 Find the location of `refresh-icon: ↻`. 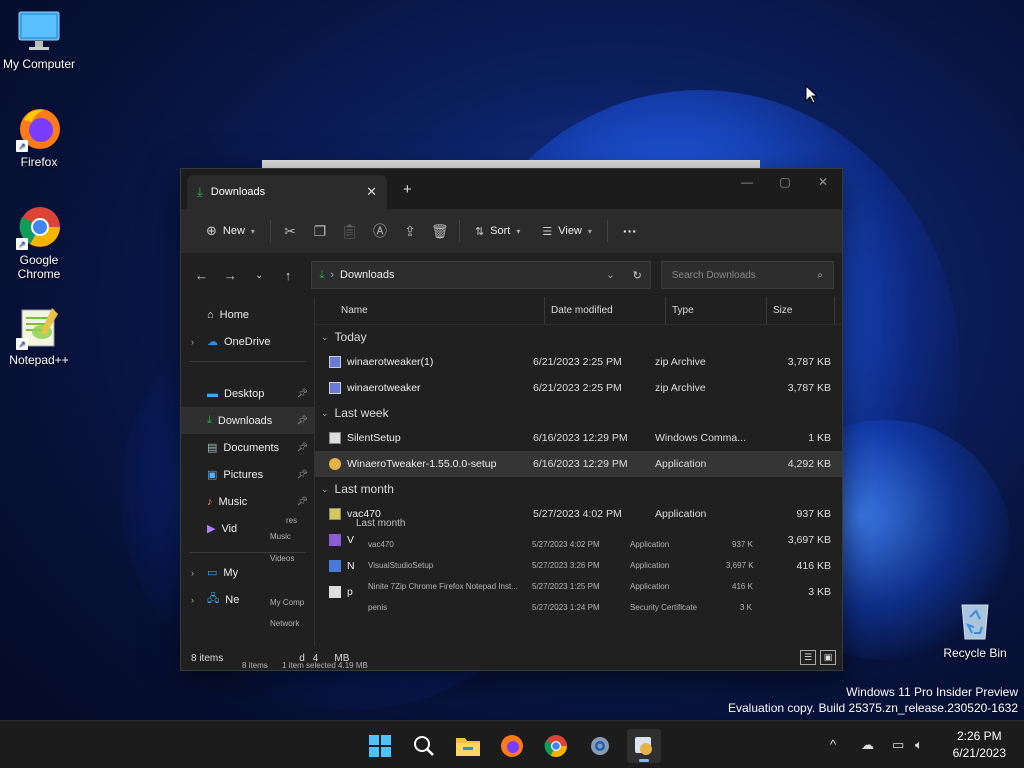

refresh-icon: ↻ is located at coordinates (637, 275).